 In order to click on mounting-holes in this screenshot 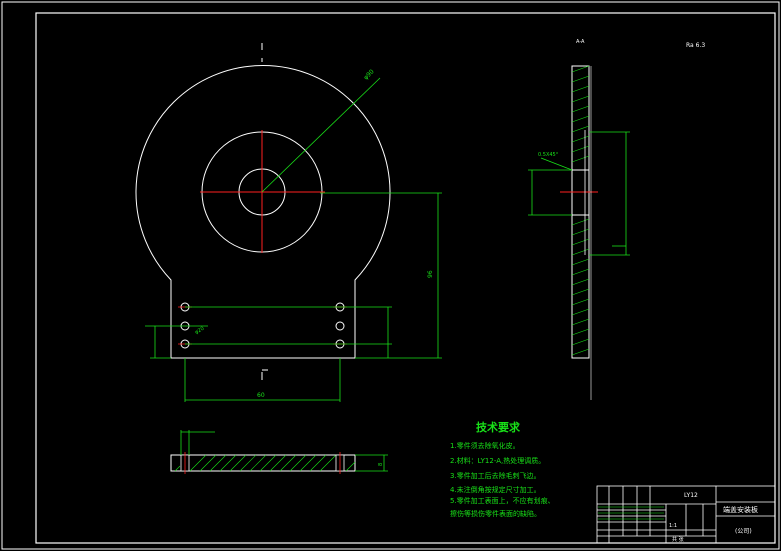, I will do `click(262, 325)`.